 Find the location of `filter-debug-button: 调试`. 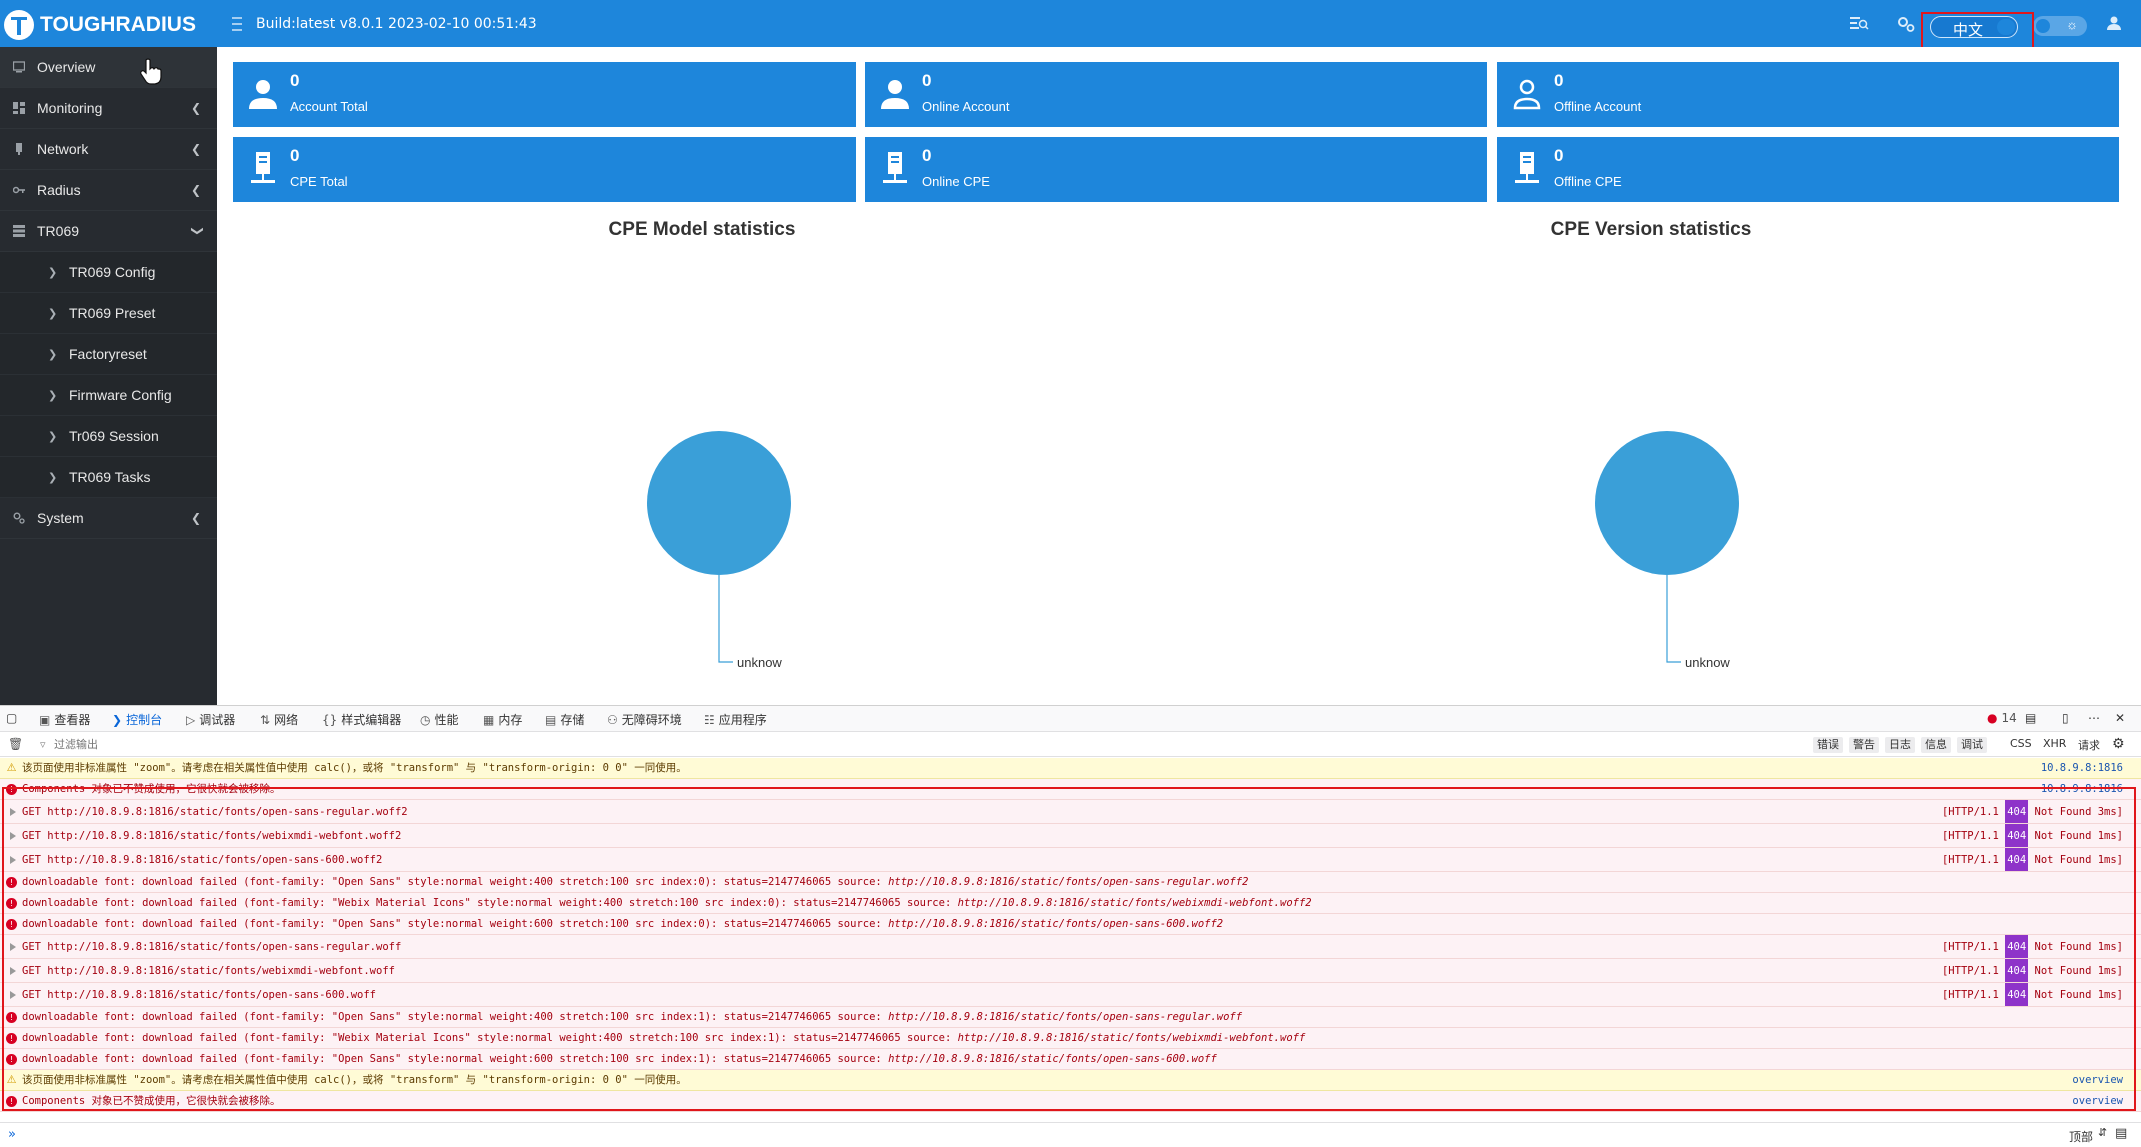

filter-debug-button: 调试 is located at coordinates (1972, 745).